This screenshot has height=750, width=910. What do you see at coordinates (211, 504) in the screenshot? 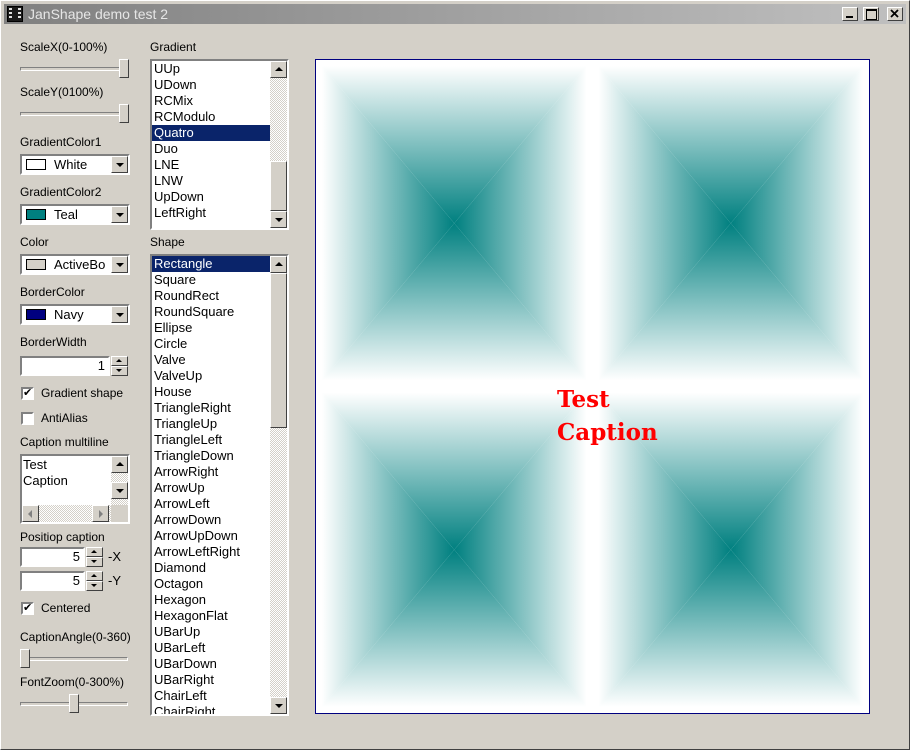
I see `list-item: ArrowLeft` at bounding box center [211, 504].